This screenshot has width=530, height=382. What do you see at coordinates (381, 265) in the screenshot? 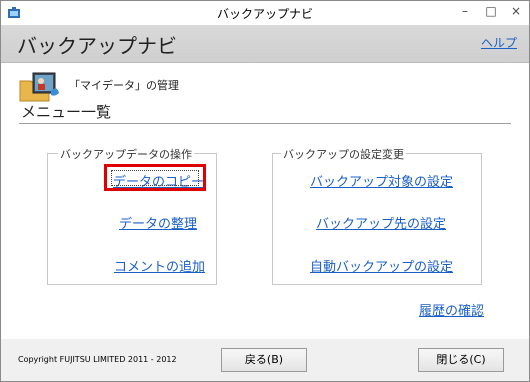
I see `auto-backup-settings-link: 自動バックアップの設定` at bounding box center [381, 265].